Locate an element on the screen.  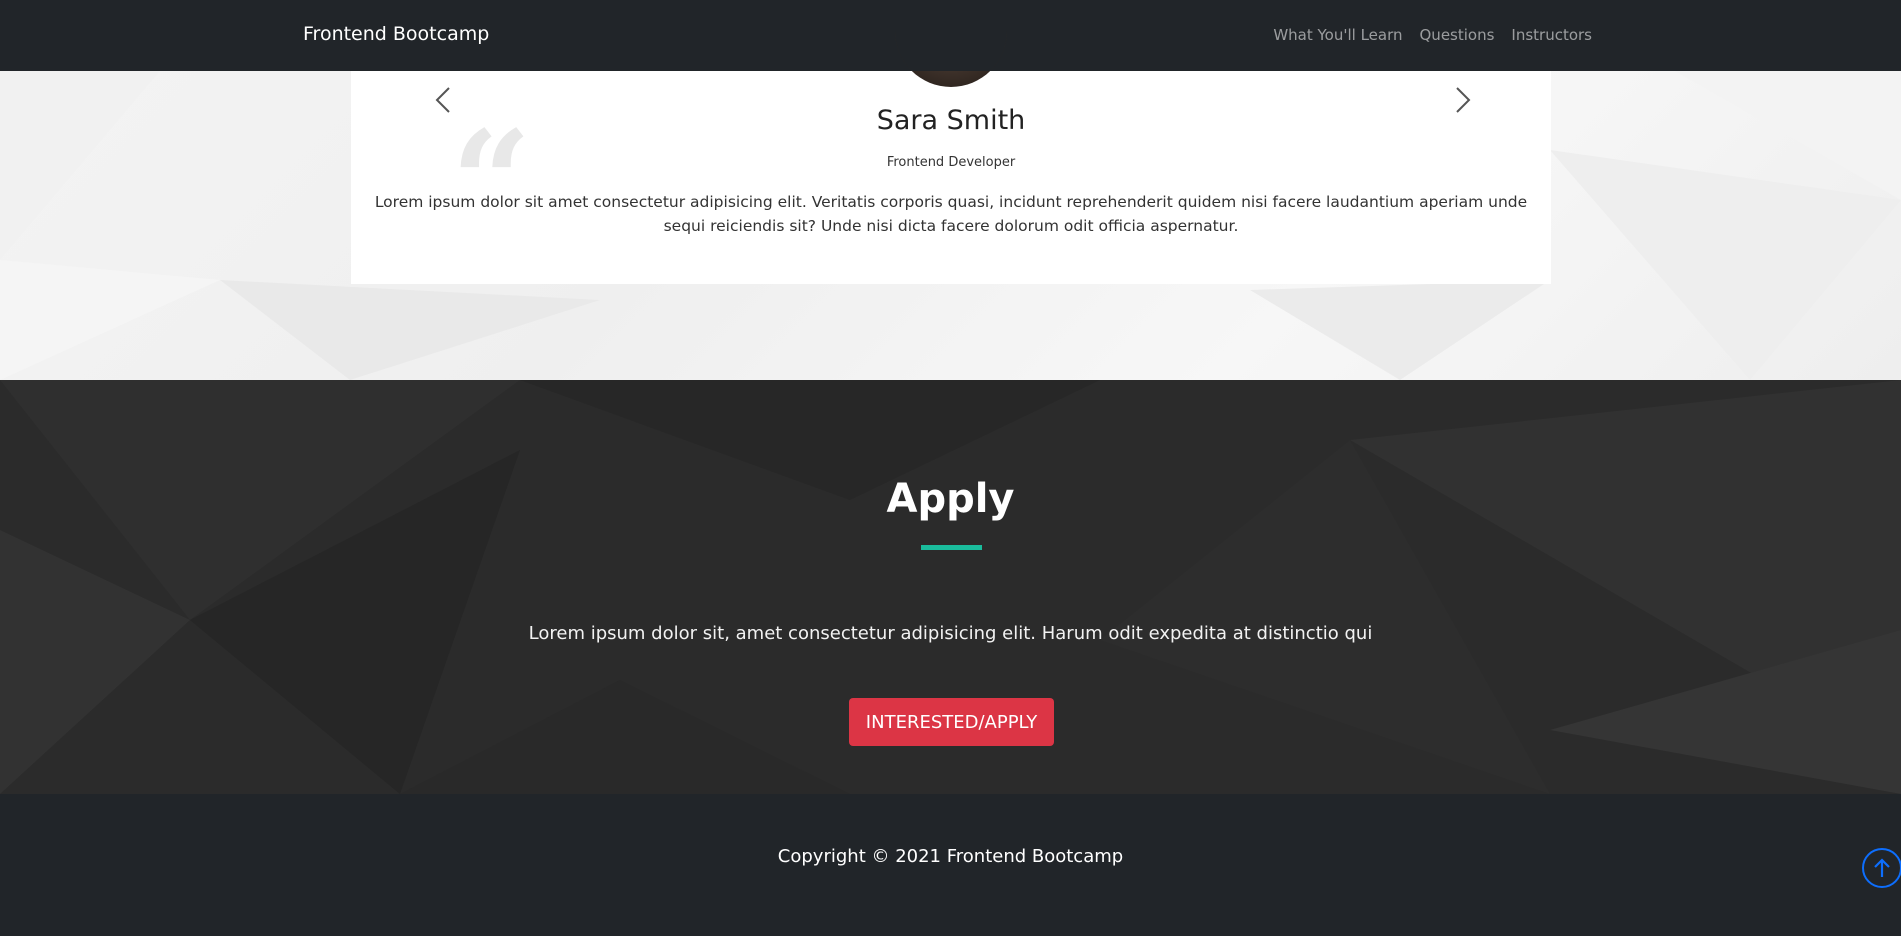
nav-link-instructors: Instructors is located at coordinates (1551, 35).